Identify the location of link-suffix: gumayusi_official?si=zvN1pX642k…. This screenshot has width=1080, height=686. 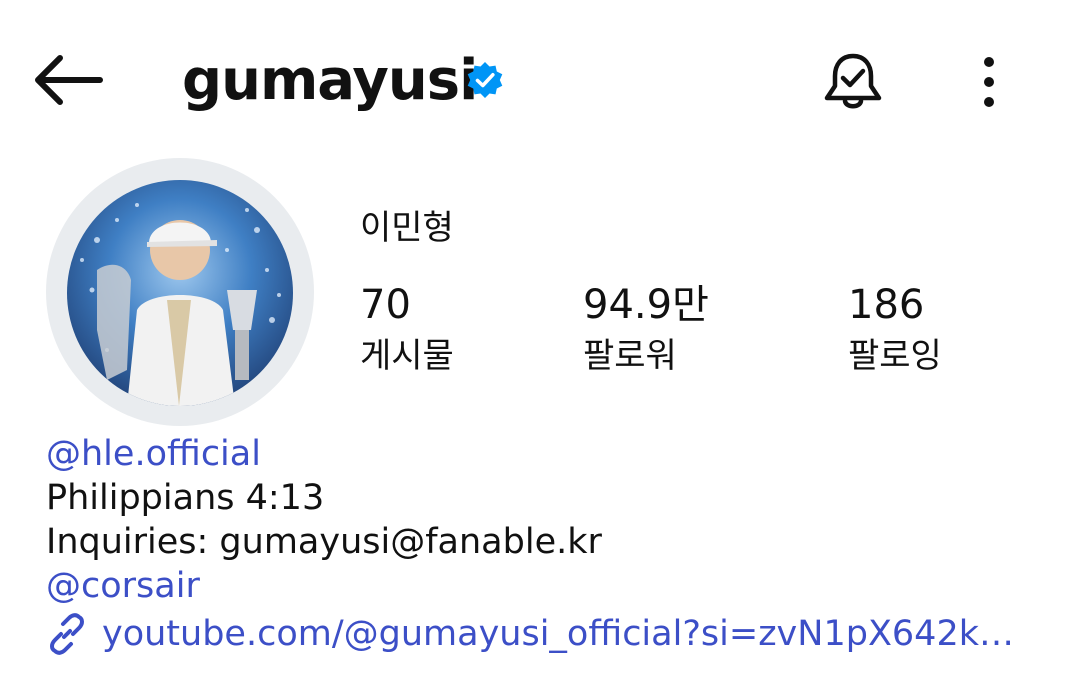
(696, 634).